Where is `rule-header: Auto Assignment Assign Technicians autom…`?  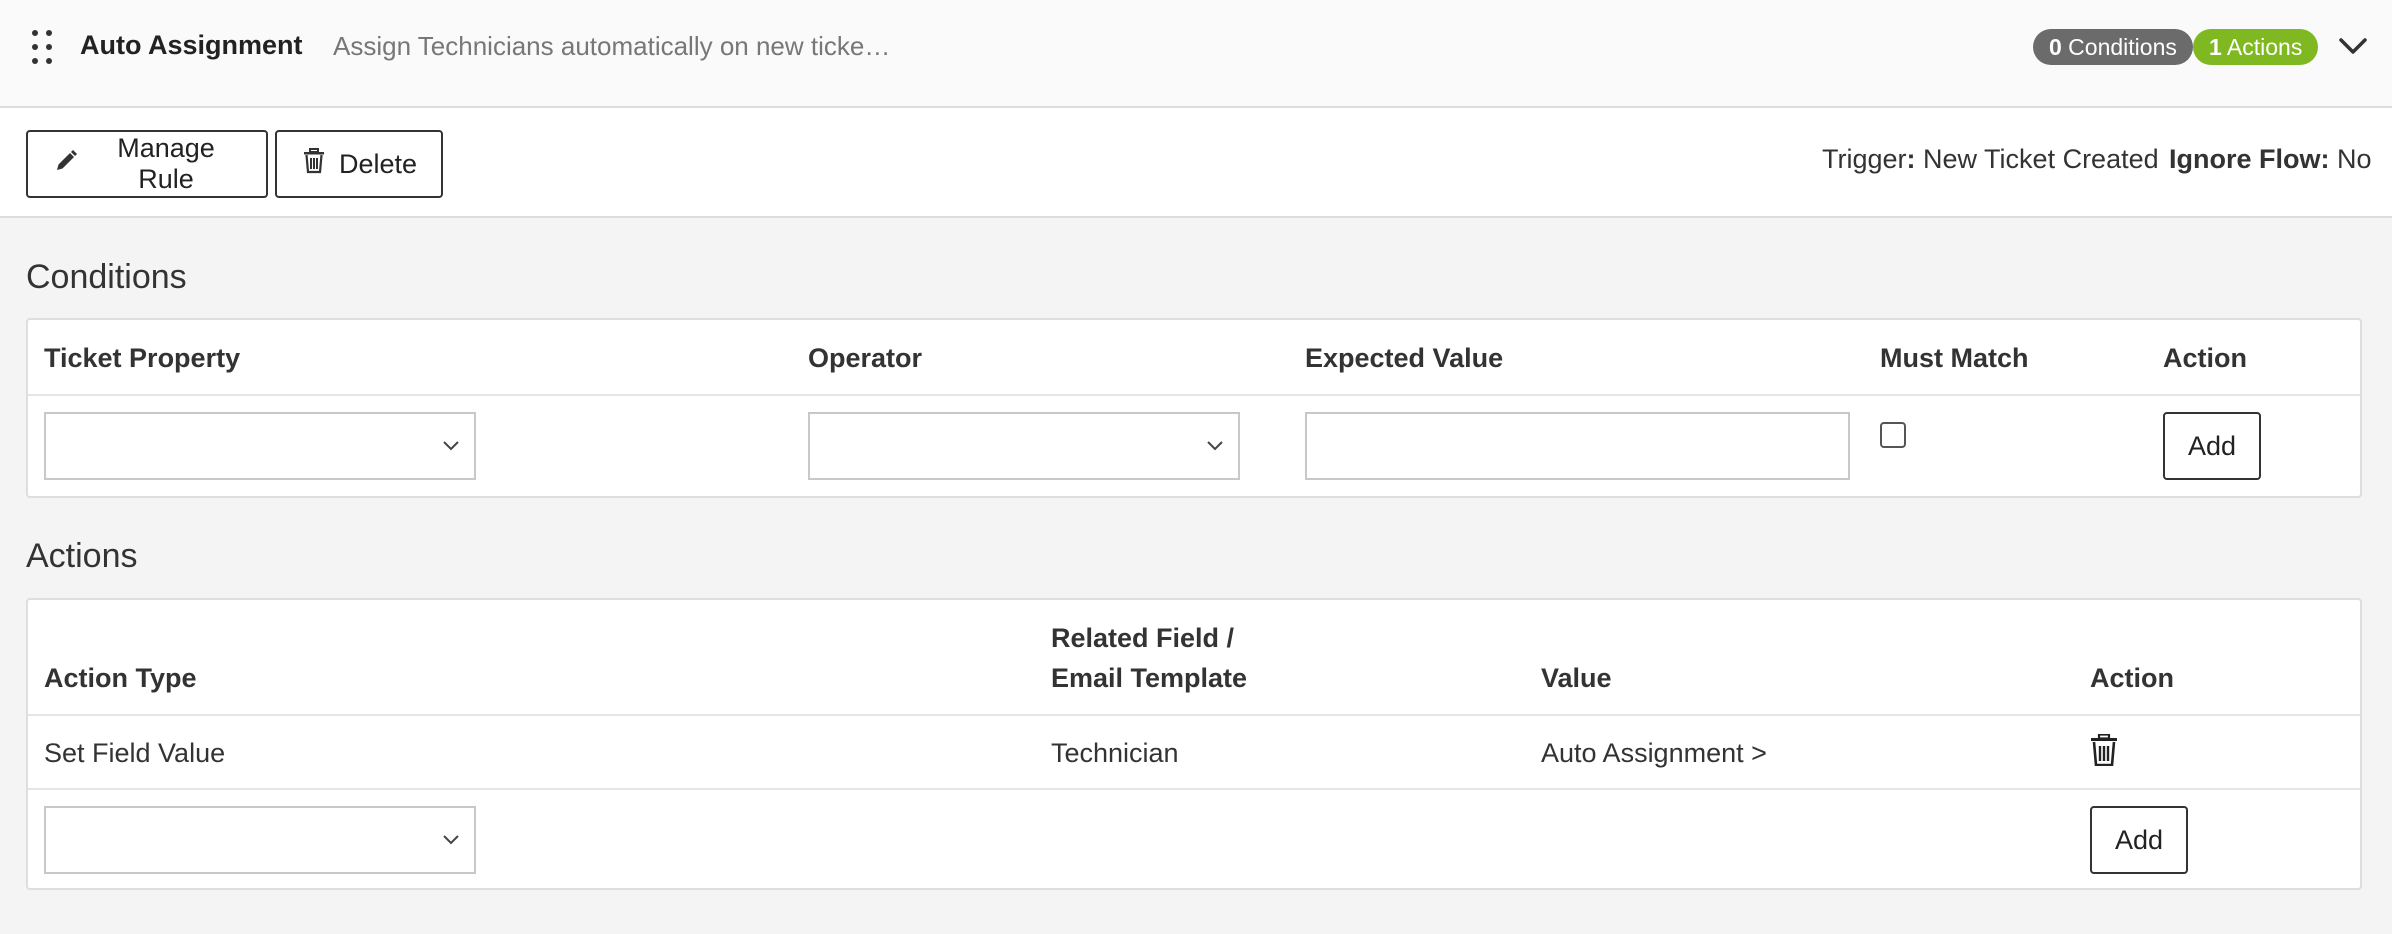
rule-header: Auto Assignment Assign Technicians autom… is located at coordinates (1196, 54).